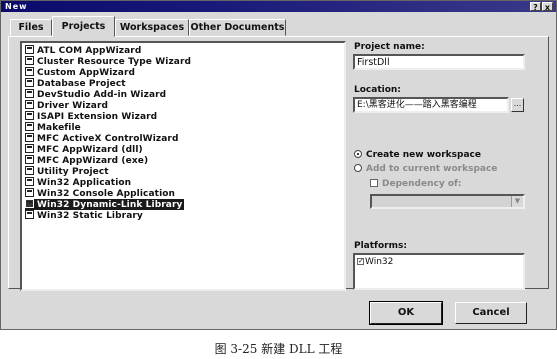  What do you see at coordinates (84, 215) in the screenshot?
I see `list-item: Win32 Static Library` at bounding box center [84, 215].